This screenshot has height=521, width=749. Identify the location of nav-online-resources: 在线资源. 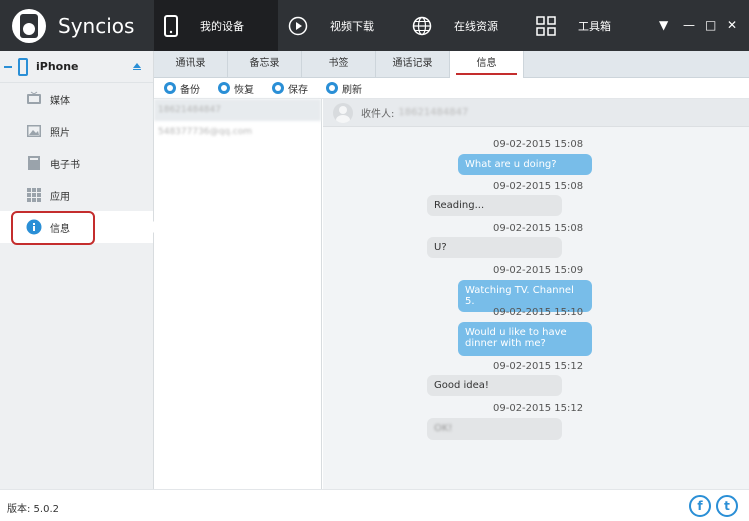
(464, 25).